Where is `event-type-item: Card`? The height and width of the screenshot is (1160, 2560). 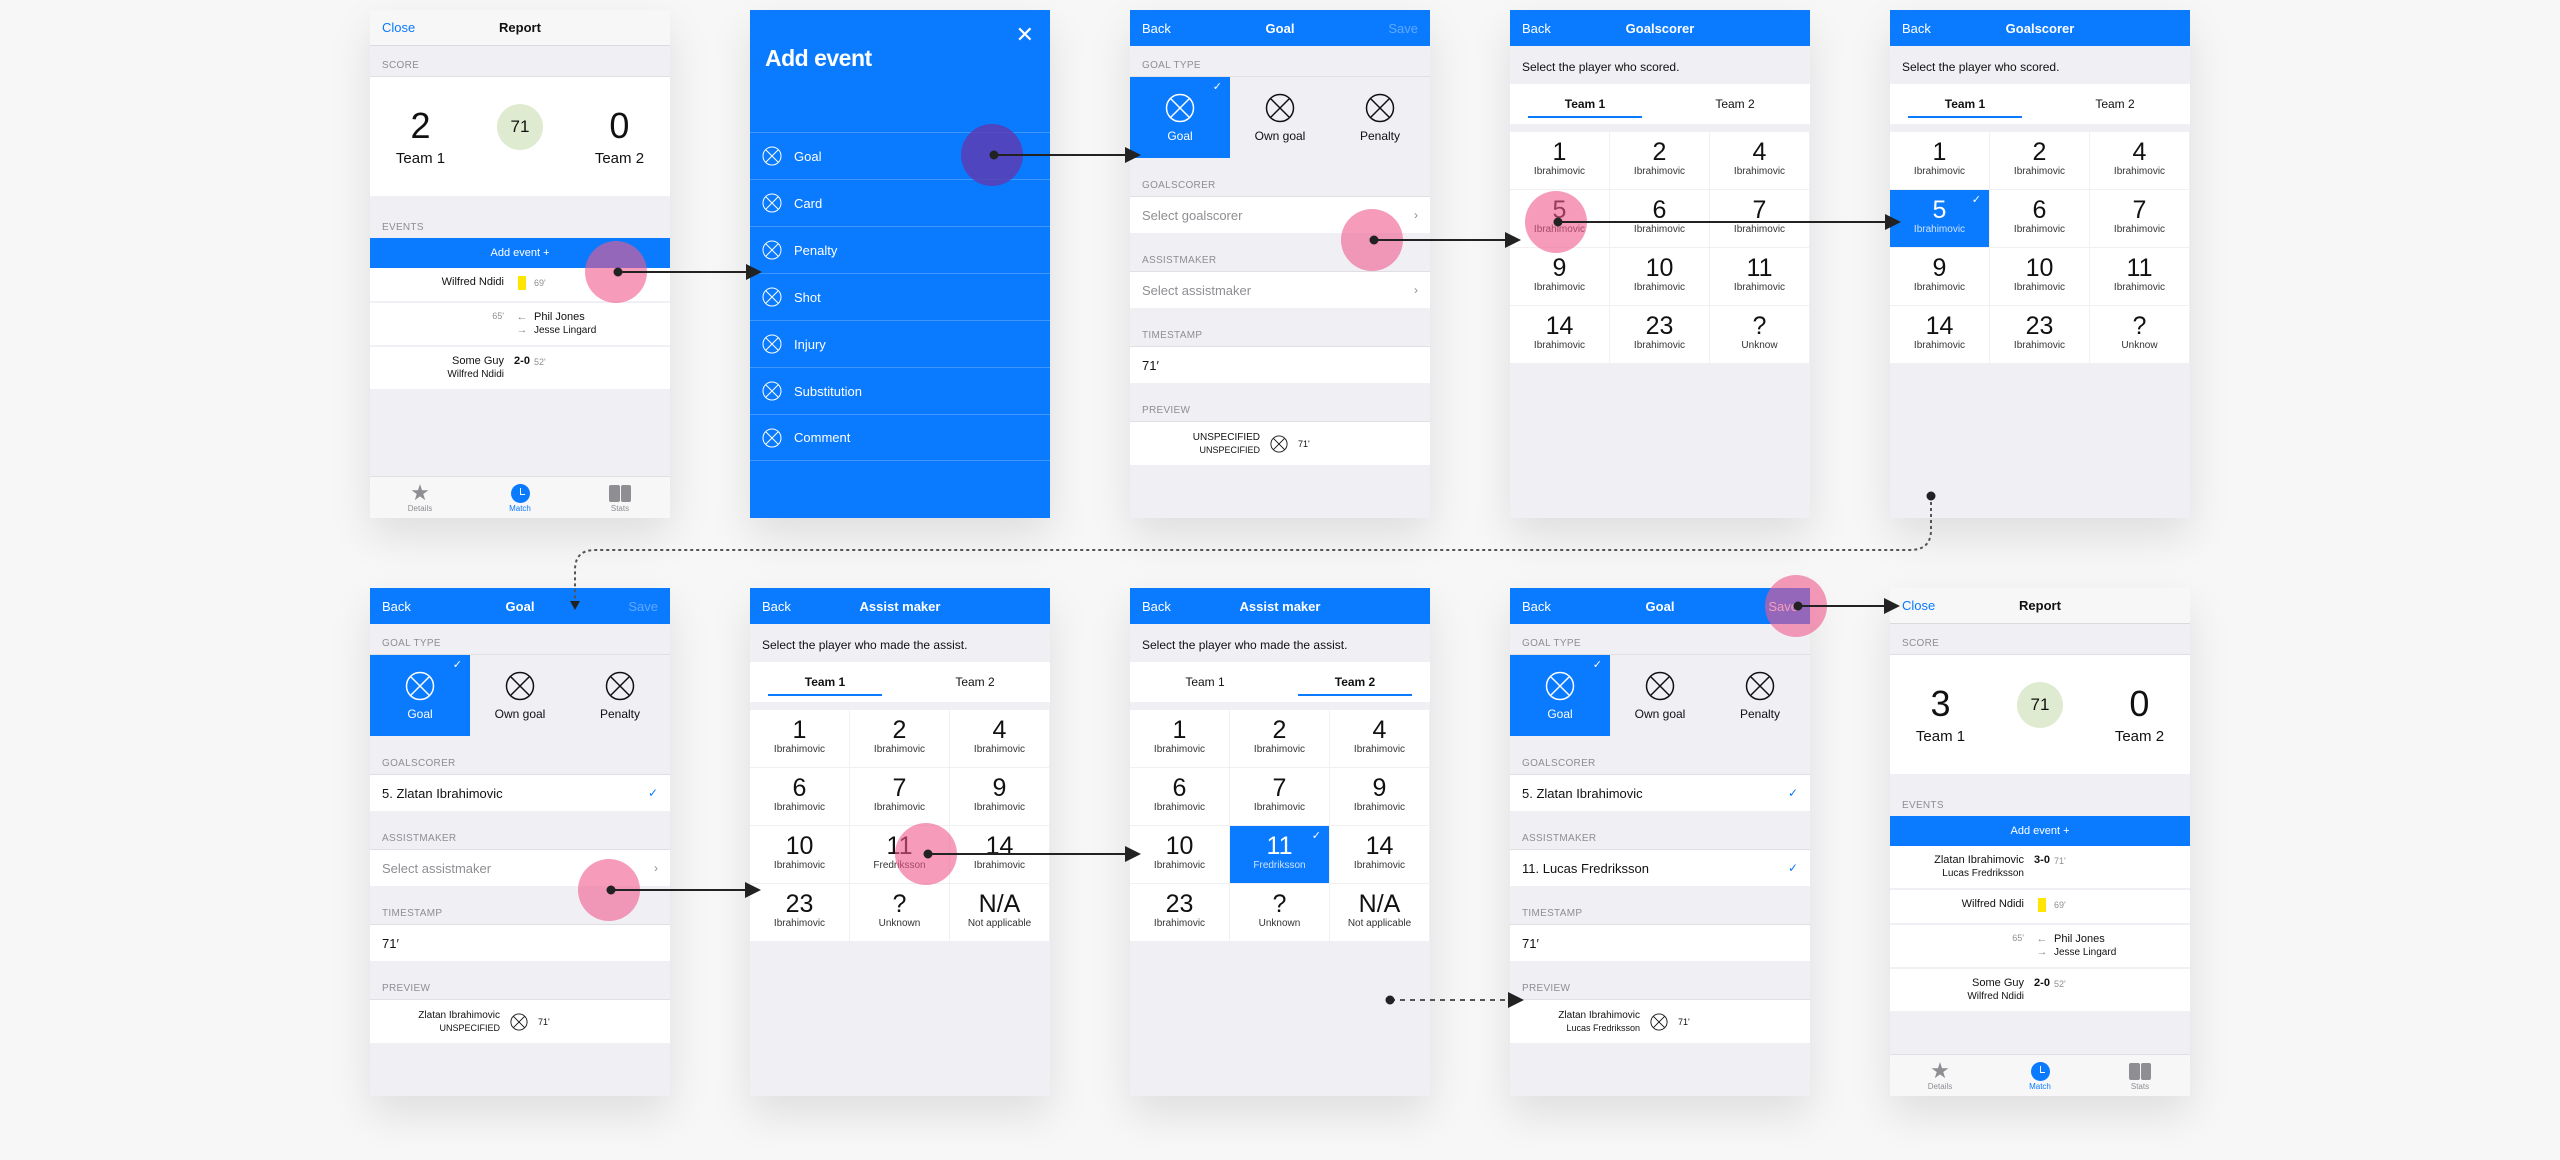
event-type-item: Card is located at coordinates (900, 202).